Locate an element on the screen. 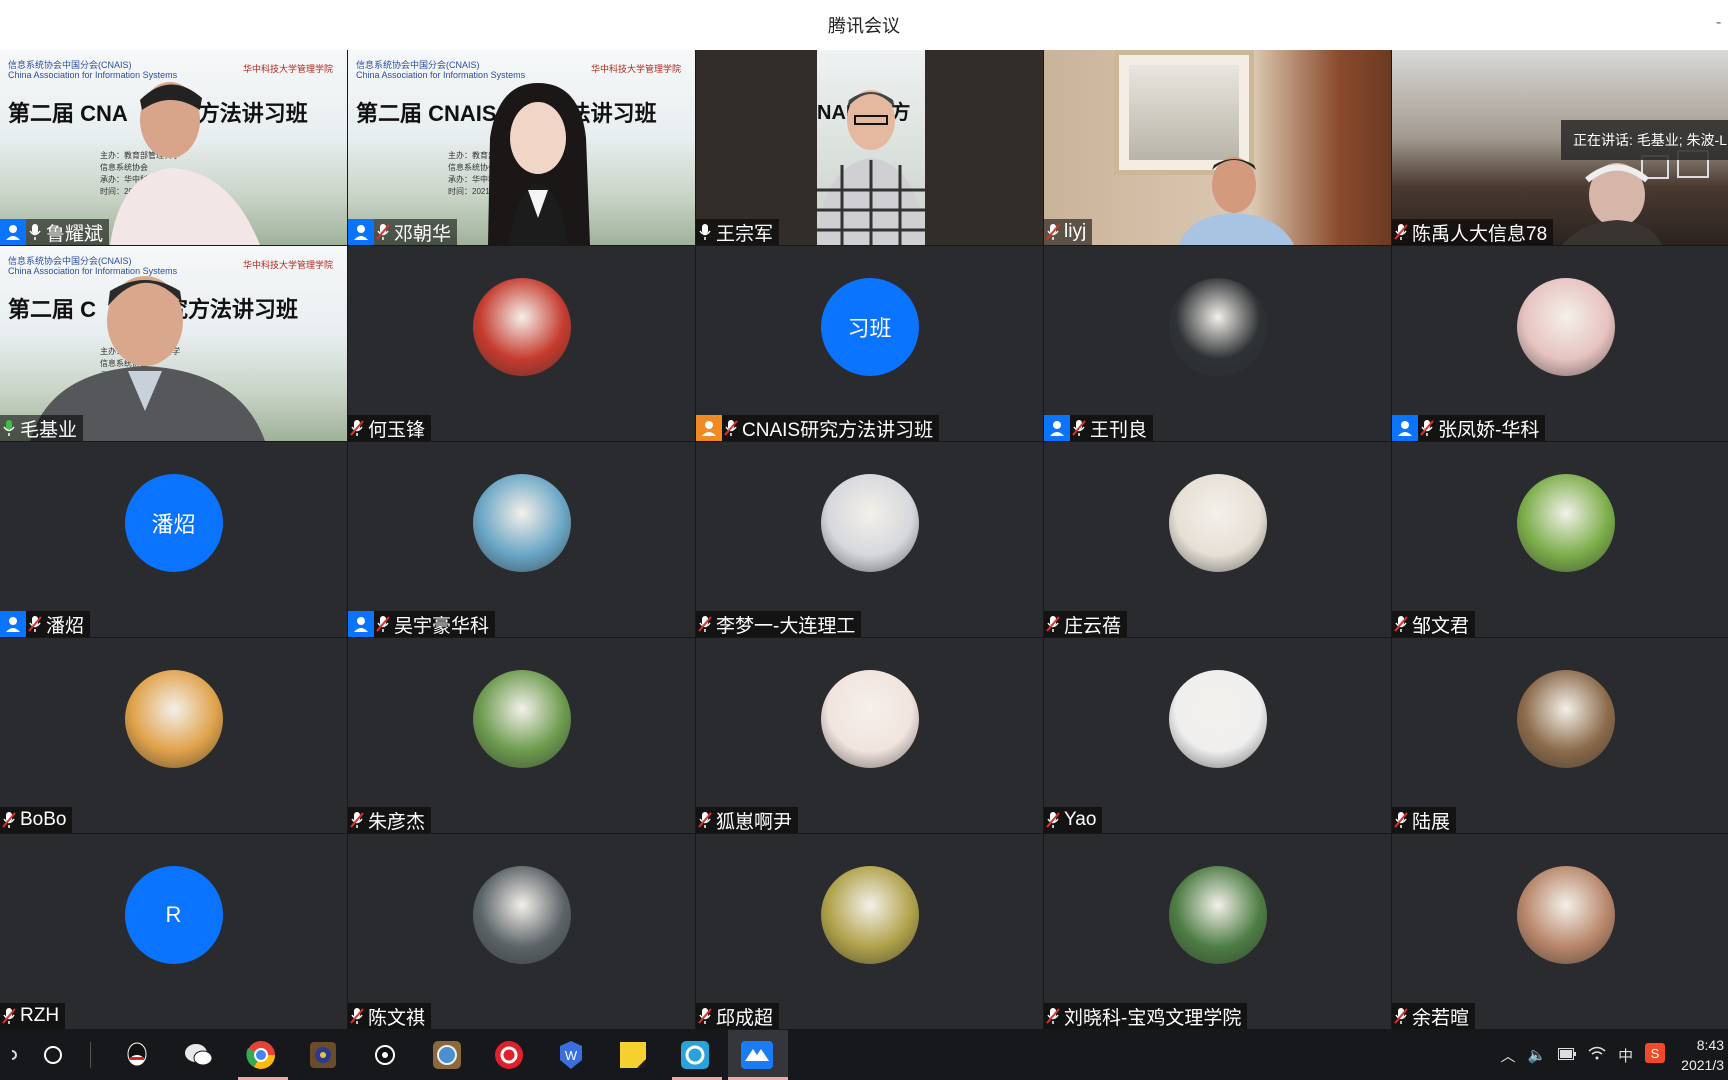 The height and width of the screenshot is (1080, 1728). participant-name-bar: 陆展 is located at coordinates (1424, 820).